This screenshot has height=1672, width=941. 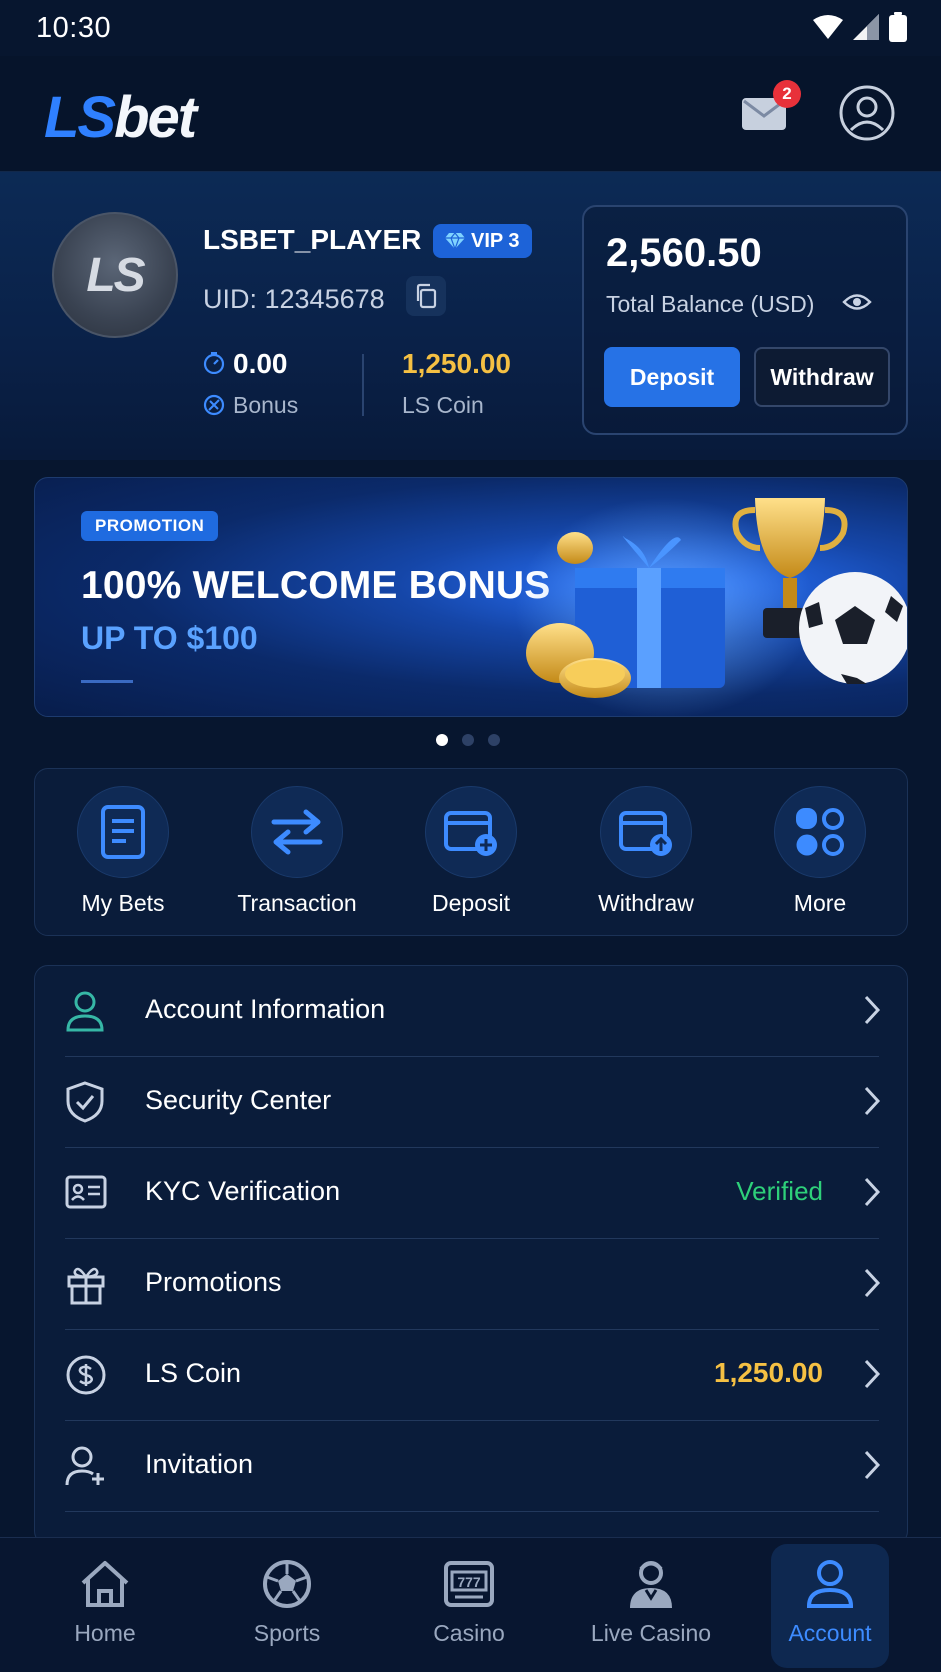 I want to click on banner-title: 100% WELCOME BONUS, so click(x=316, y=585).